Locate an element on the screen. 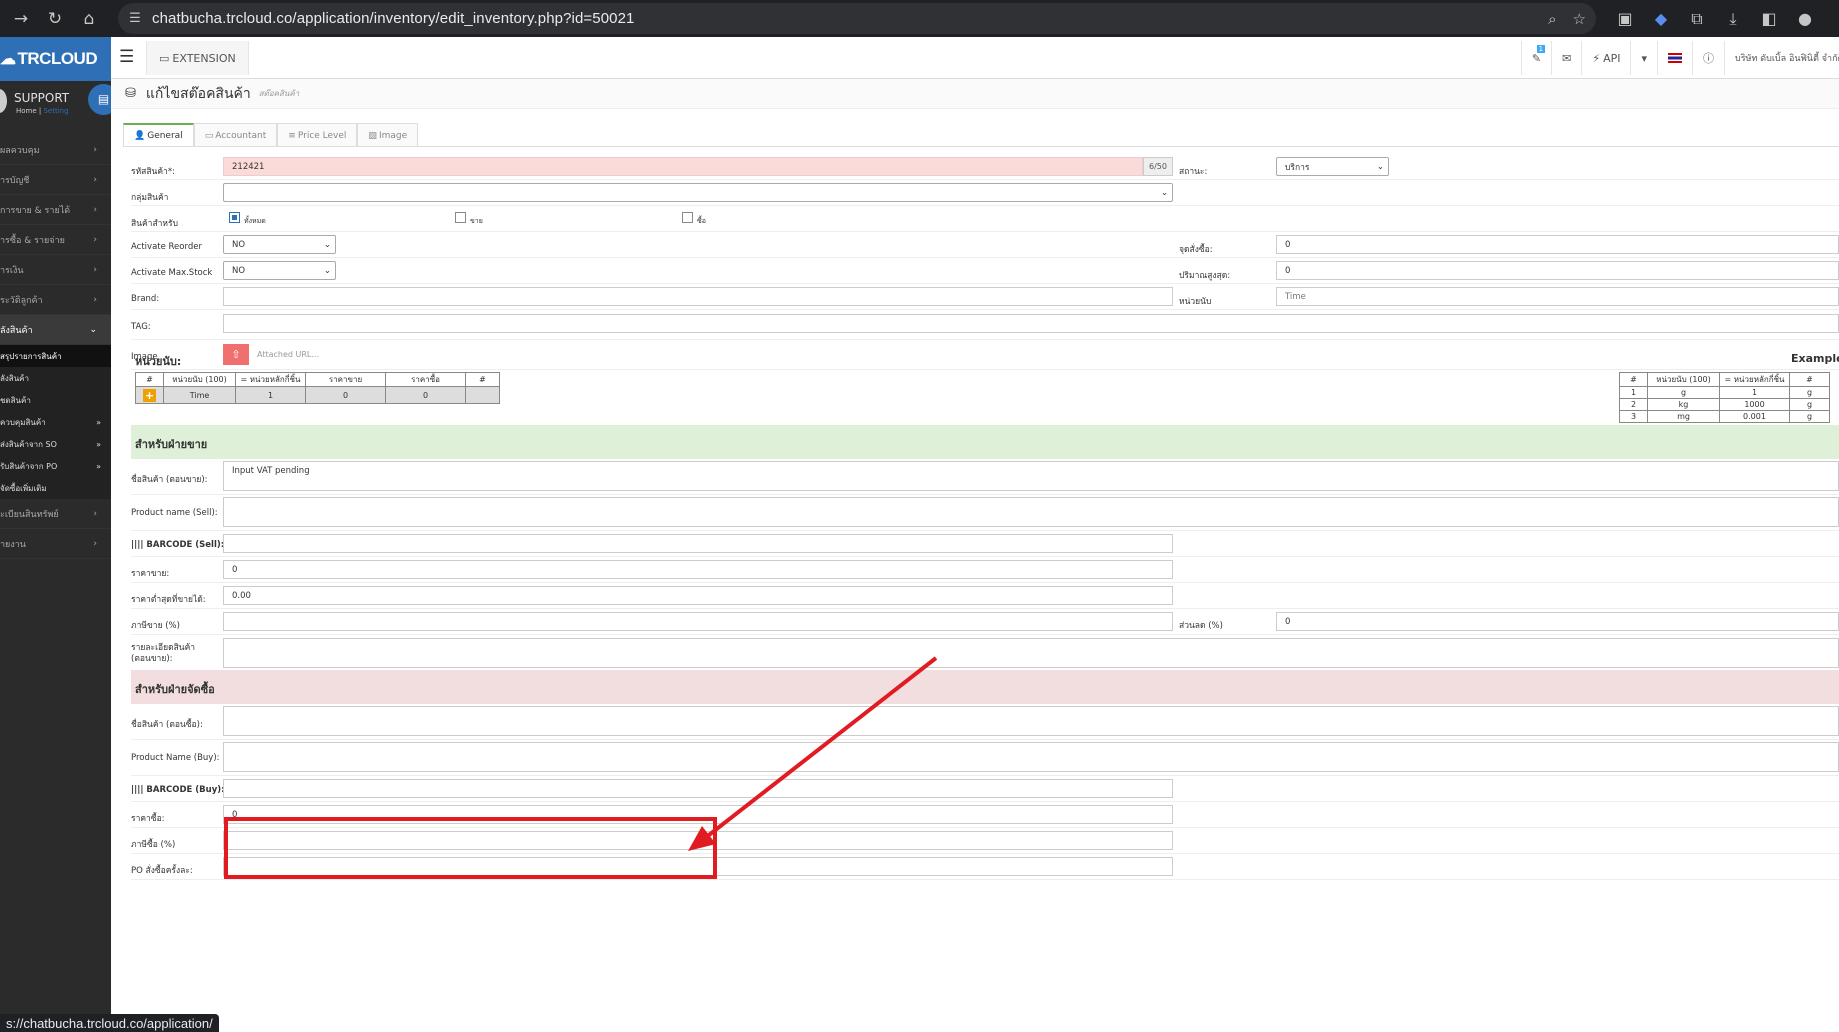 Image resolution: width=1839 pixels, height=1032 pixels. upload-image-button: ⇧ is located at coordinates (236, 354).